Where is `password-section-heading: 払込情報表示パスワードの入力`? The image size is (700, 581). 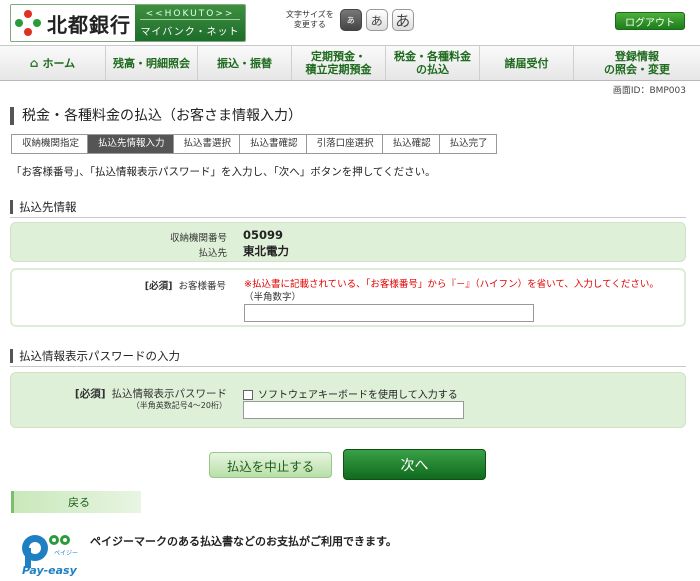 password-section-heading: 払込情報表示パスワードの入力 is located at coordinates (95, 356).